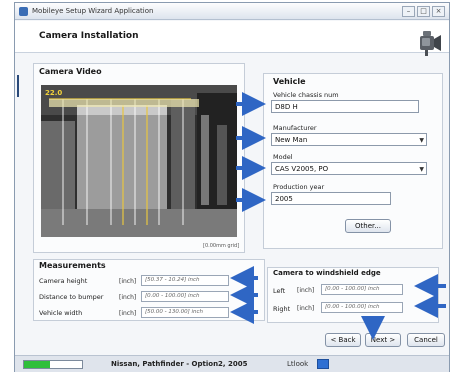 The image size is (455, 374). Describe the element at coordinates (71, 297) in the screenshot. I see `distance-to-bumper-label: Distance to bumper` at that location.